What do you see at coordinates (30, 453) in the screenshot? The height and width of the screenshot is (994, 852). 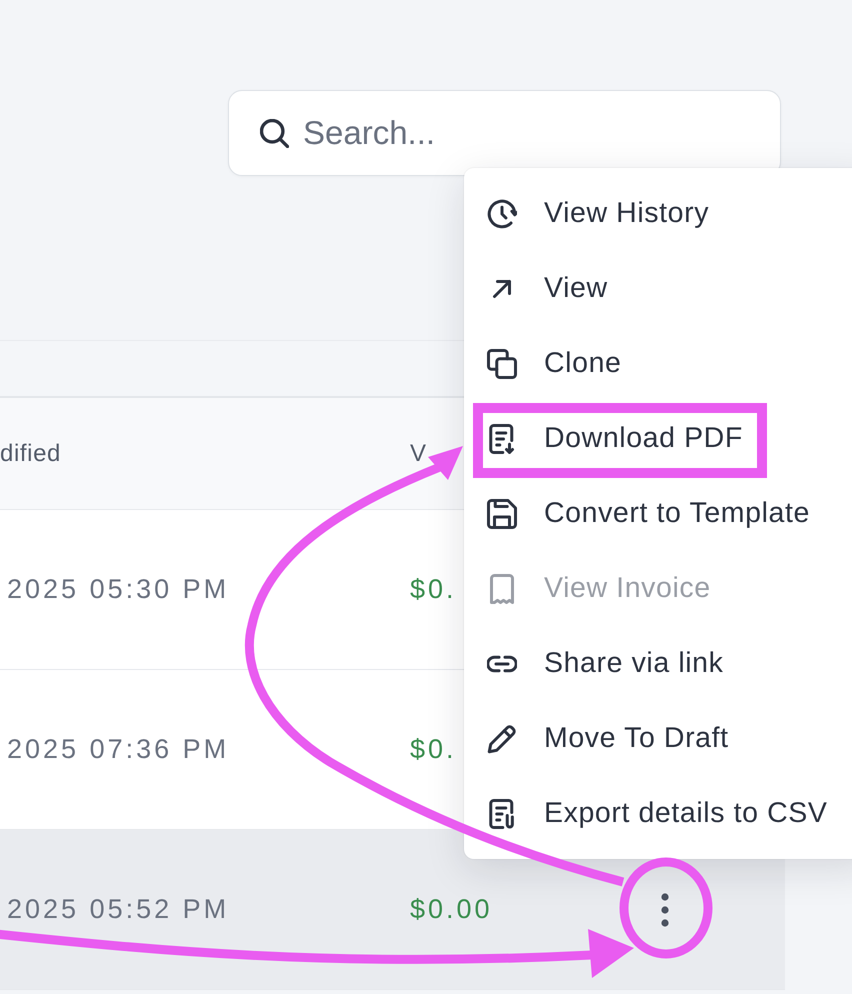 I see `column-header: dified` at bounding box center [30, 453].